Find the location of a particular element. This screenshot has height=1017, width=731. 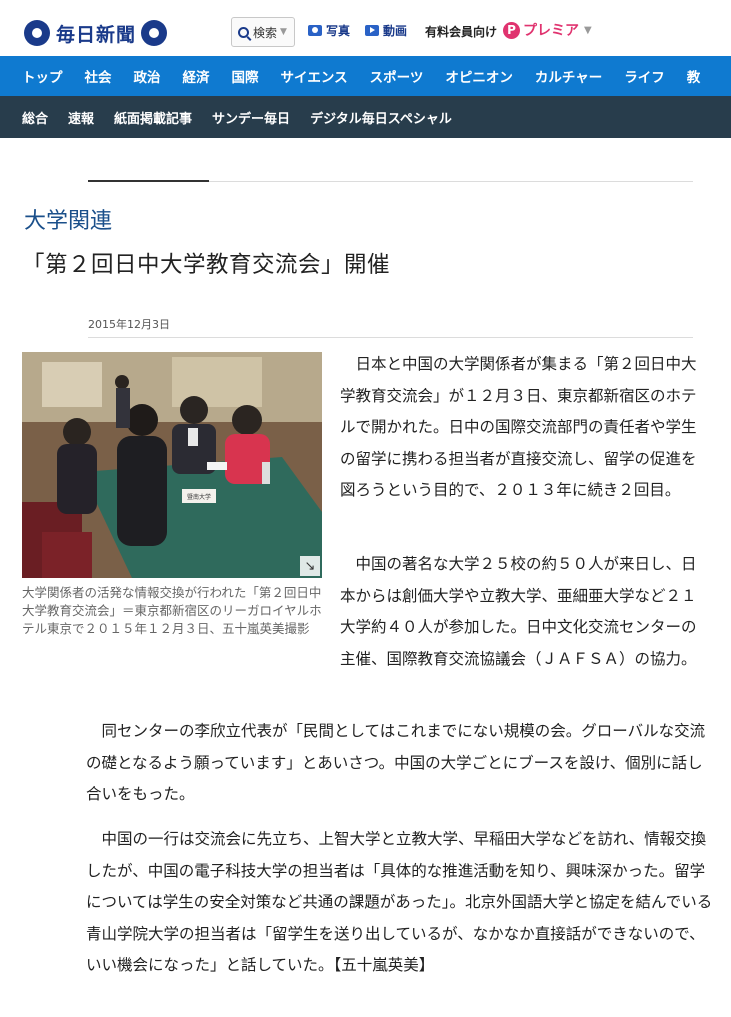

sub-nav-item-print-articles: 紙面掲載記事 is located at coordinates (153, 117).